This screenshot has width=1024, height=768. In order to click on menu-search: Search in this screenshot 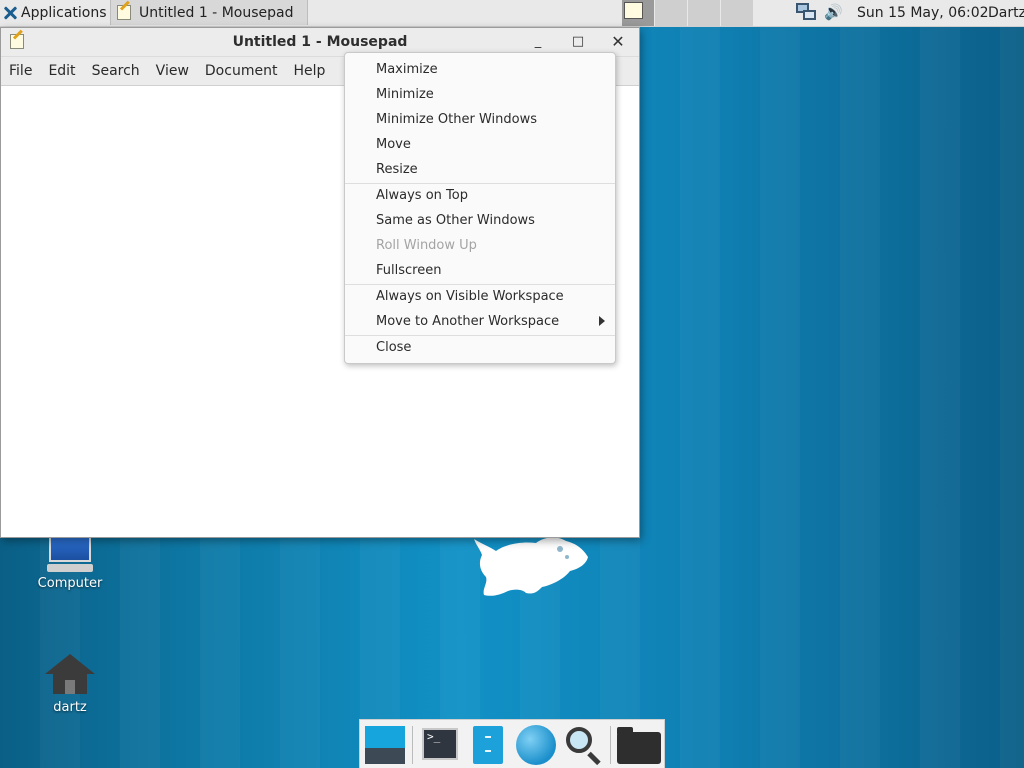, I will do `click(116, 71)`.